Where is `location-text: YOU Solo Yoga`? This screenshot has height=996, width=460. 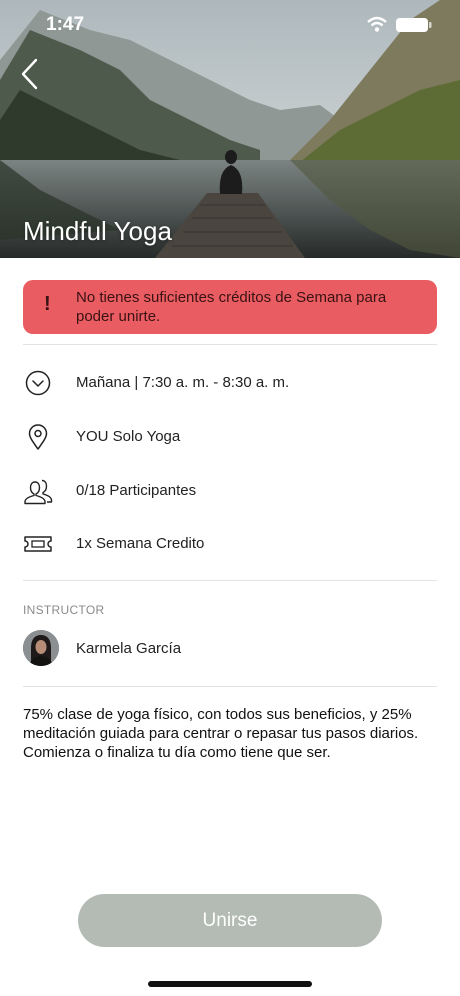 location-text: YOU Solo Yoga is located at coordinates (128, 436).